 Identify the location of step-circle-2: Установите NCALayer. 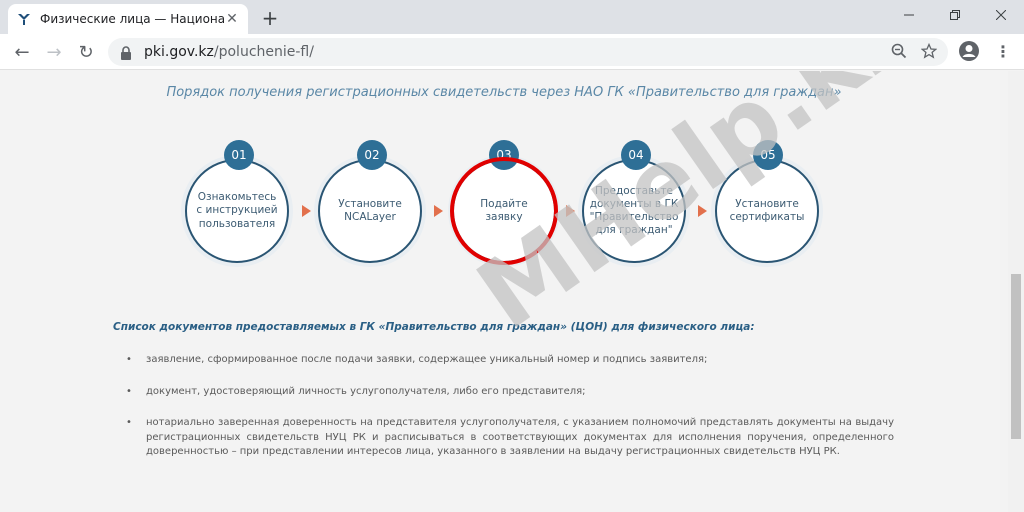
(370, 211).